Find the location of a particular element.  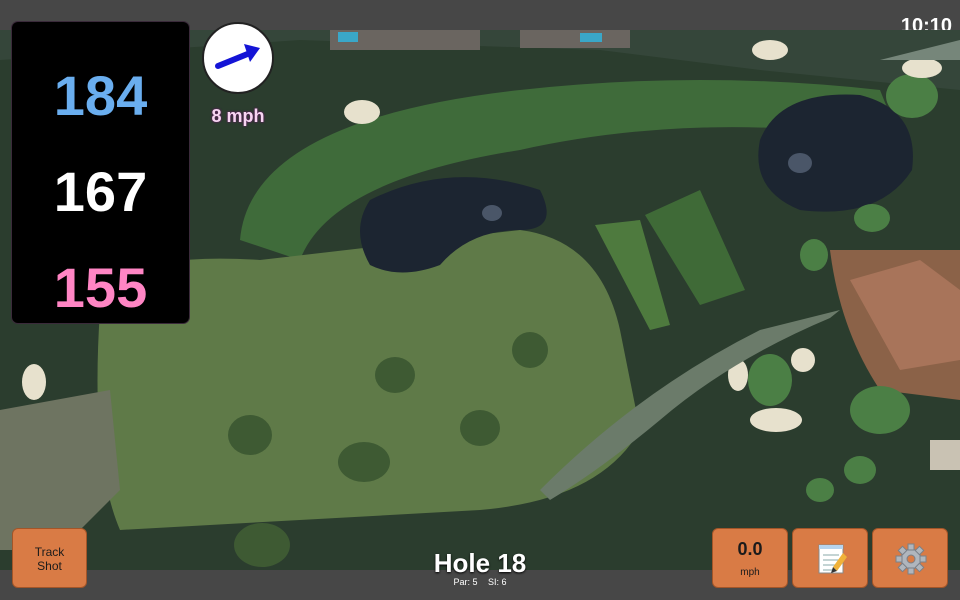

hole-par: Par: 5 is located at coordinates (465, 582).